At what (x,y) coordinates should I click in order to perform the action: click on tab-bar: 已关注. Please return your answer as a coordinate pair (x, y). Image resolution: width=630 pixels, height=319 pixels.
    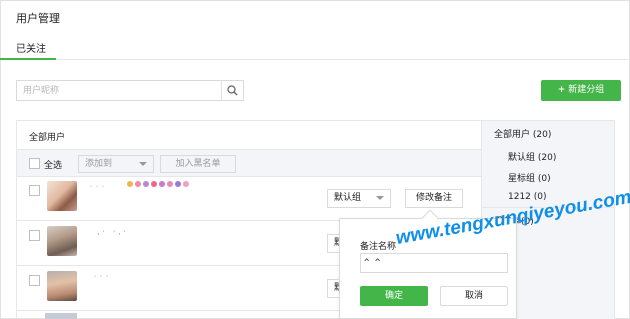
    Looking at the image, I should click on (315, 47).